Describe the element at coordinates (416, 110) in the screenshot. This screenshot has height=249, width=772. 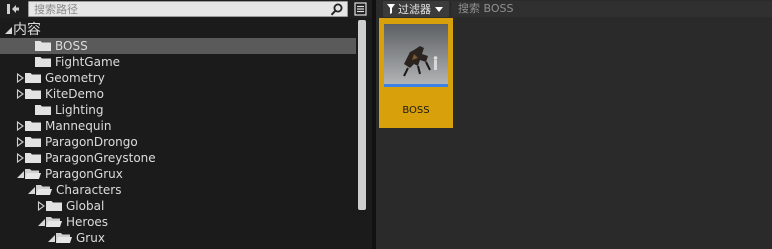
I see `asset-label: BOSS` at that location.